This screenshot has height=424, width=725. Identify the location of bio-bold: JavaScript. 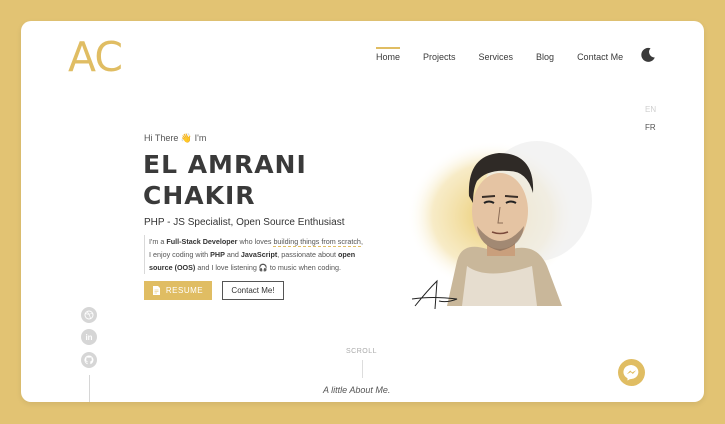
(259, 254).